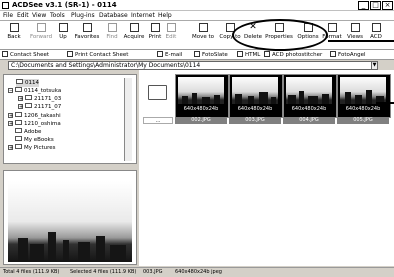 This screenshot has width=394, height=277. I want to click on close-button: ×, so click(387, 5).